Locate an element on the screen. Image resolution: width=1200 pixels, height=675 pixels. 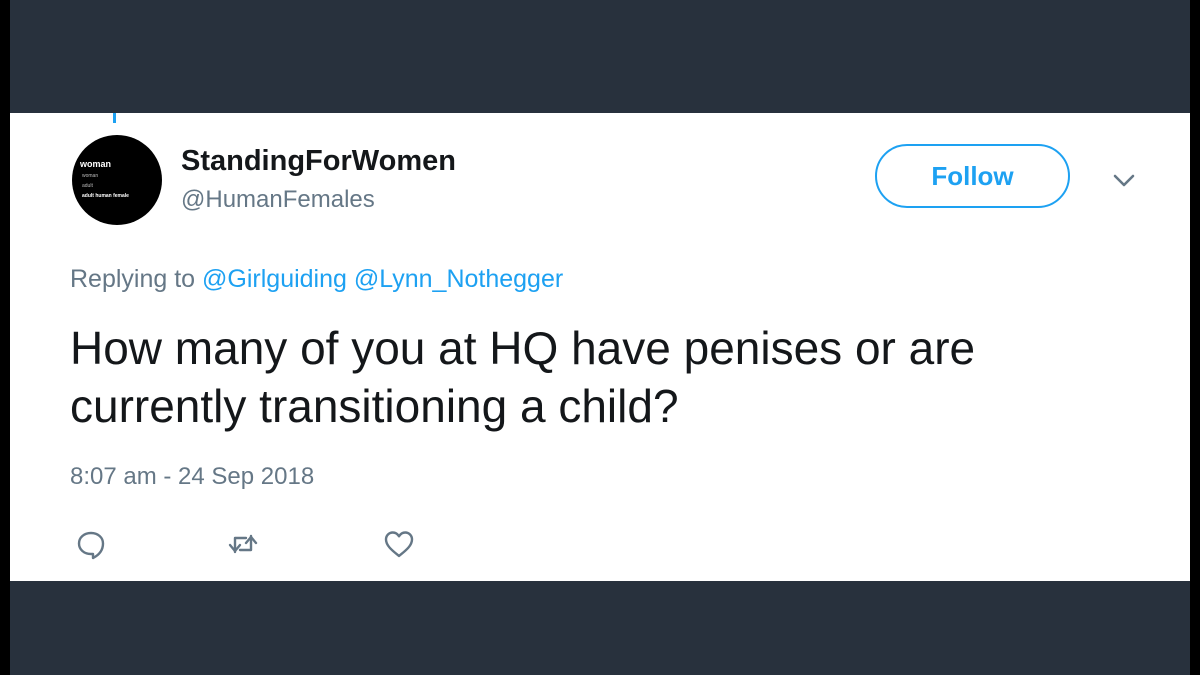
heart-icon is located at coordinates (399, 544).